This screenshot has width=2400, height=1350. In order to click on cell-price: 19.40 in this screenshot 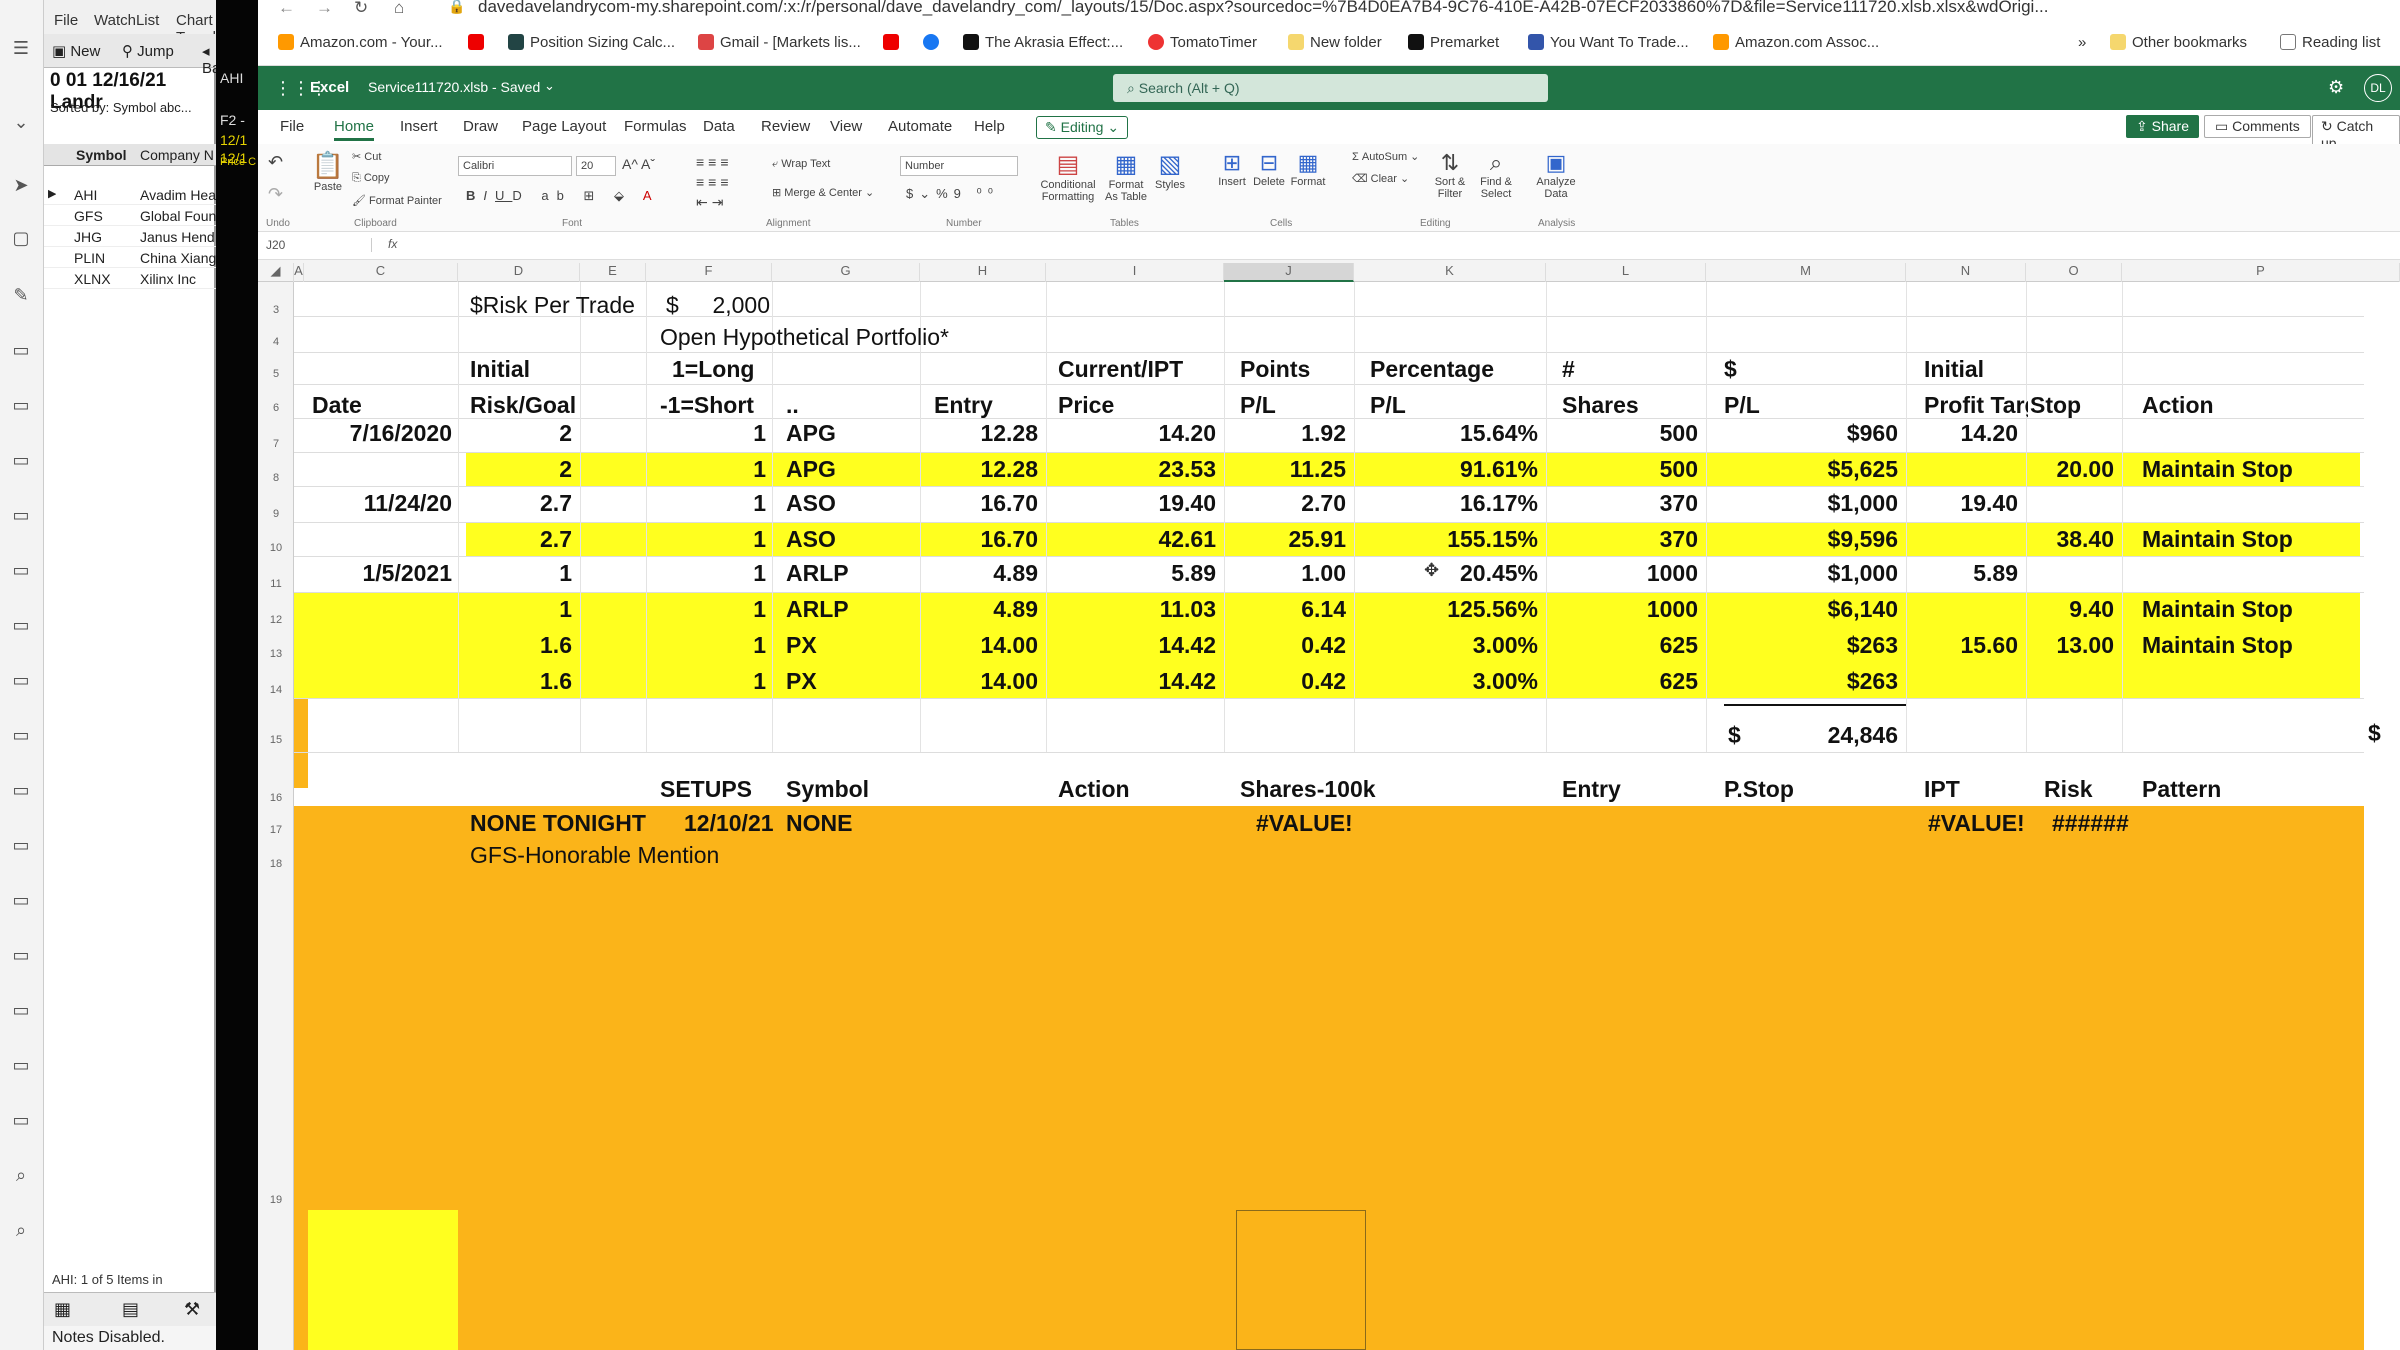, I will do `click(1132, 503)`.